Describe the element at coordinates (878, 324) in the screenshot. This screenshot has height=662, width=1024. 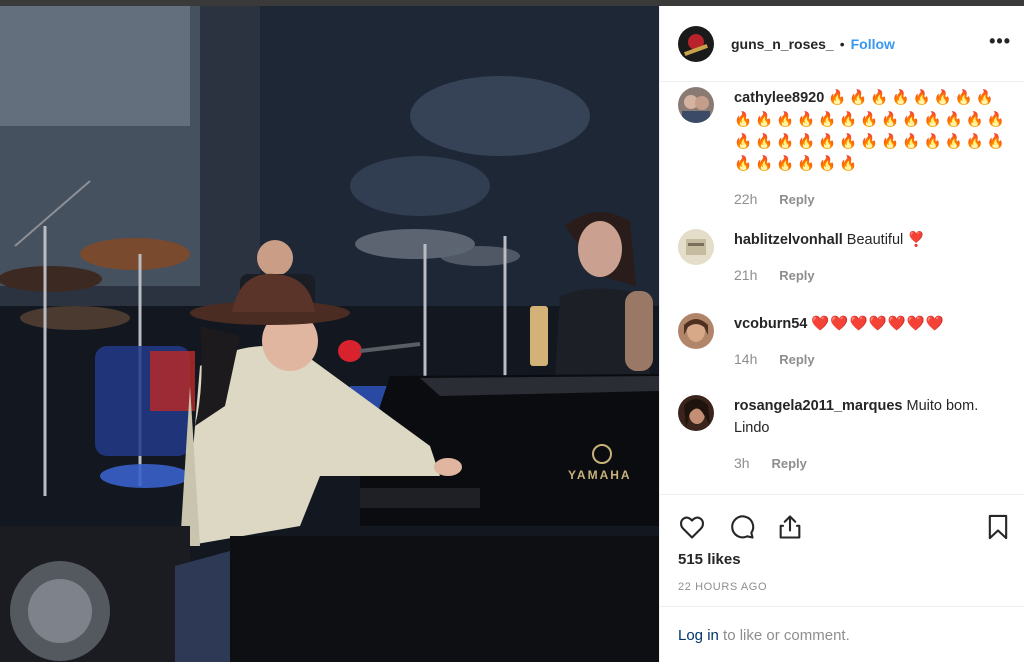
I see `comment-text: ❤️❤️❤️❤️❤️❤️❤️` at that location.